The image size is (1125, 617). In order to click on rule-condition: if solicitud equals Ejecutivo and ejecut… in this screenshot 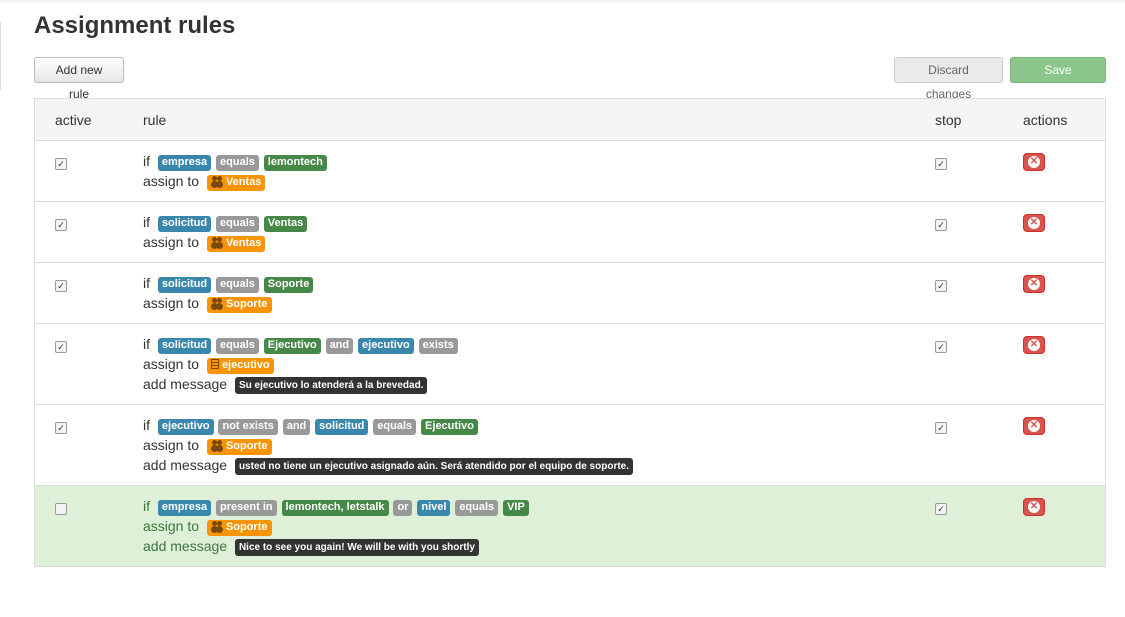, I will do `click(301, 344)`.